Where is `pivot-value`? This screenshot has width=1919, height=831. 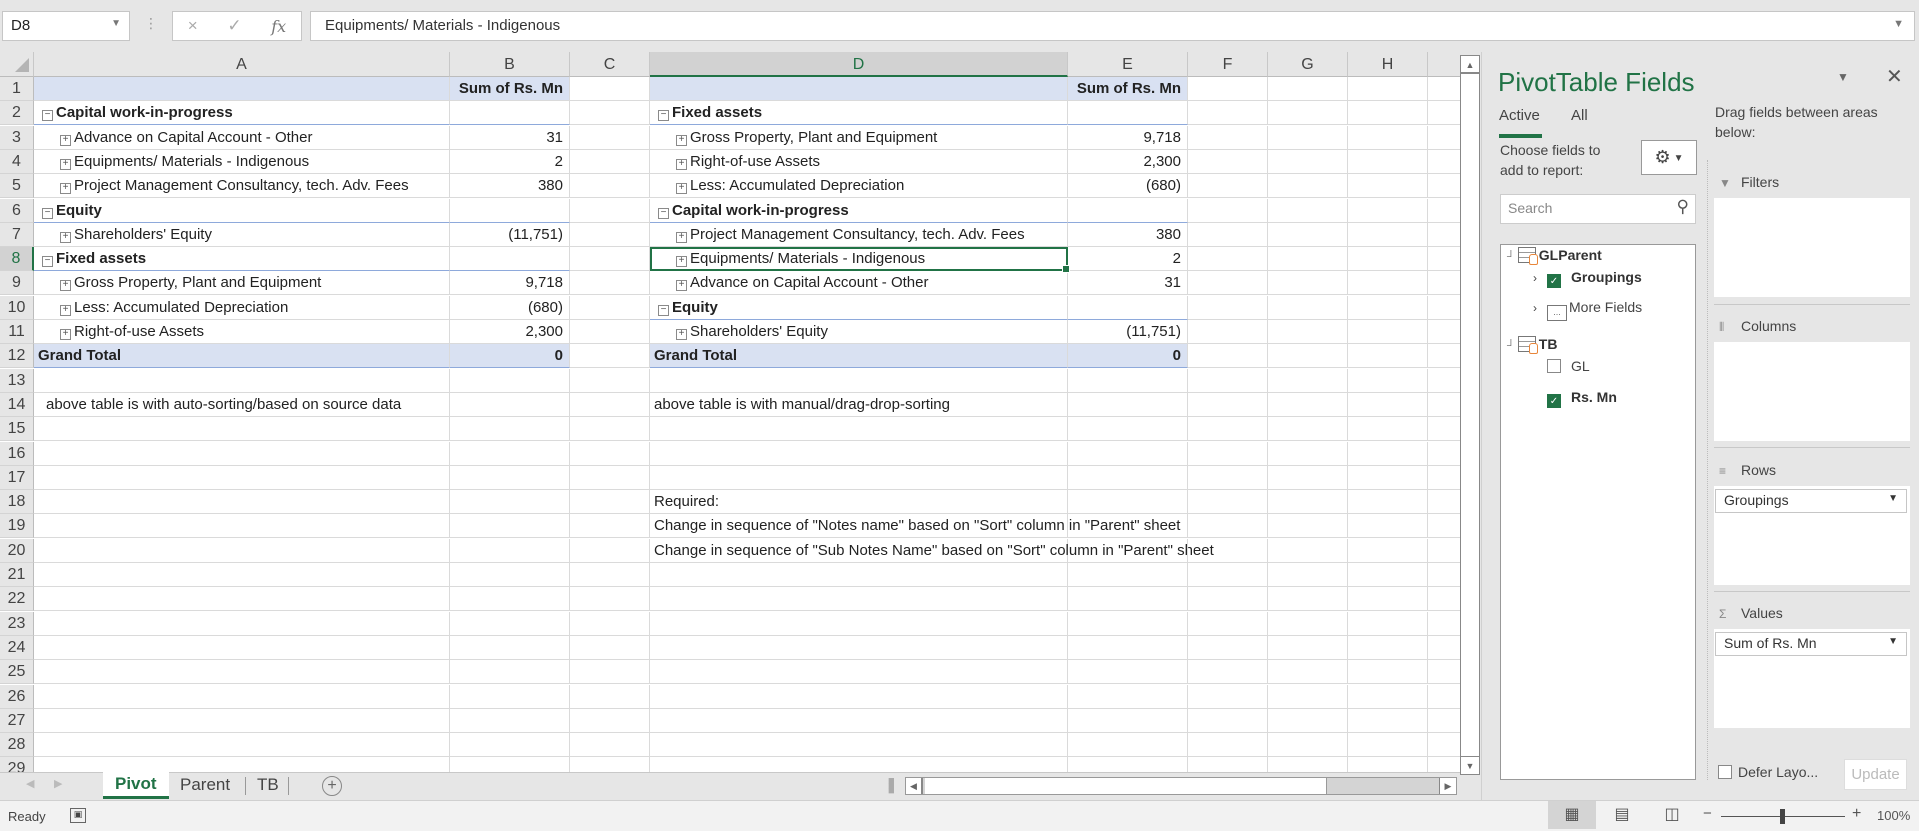 pivot-value is located at coordinates (510, 259).